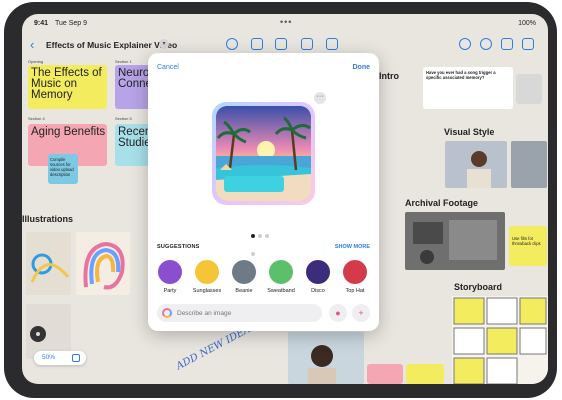 The width and height of the screenshot is (562, 400). What do you see at coordinates (111, 45) in the screenshot?
I see `document-title: Effects of Music Explainer Video` at bounding box center [111, 45].